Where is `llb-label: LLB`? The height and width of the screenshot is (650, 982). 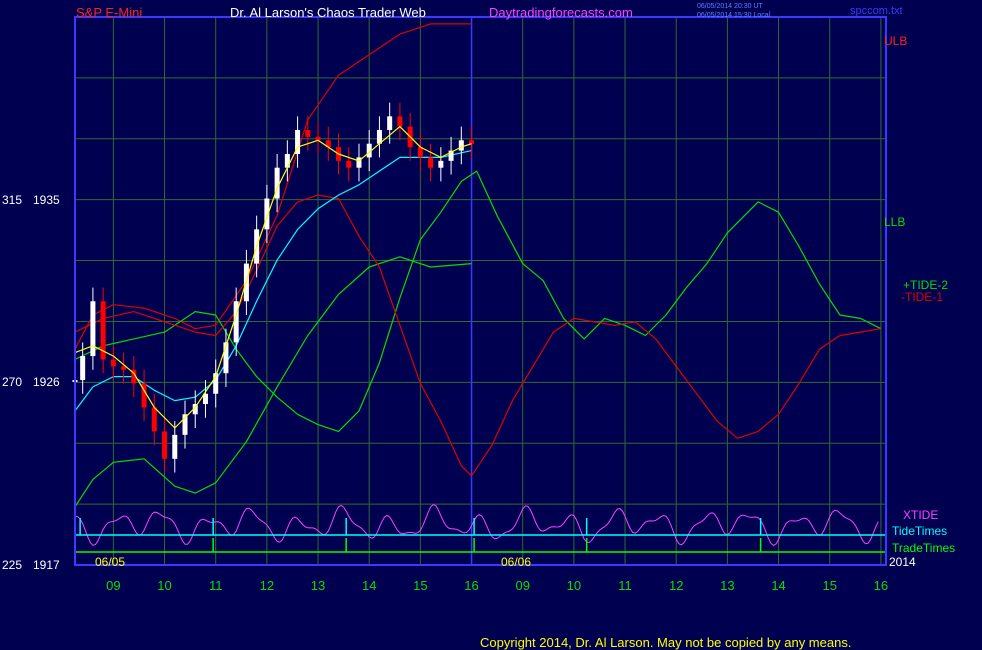 llb-label: LLB is located at coordinates (894, 222).